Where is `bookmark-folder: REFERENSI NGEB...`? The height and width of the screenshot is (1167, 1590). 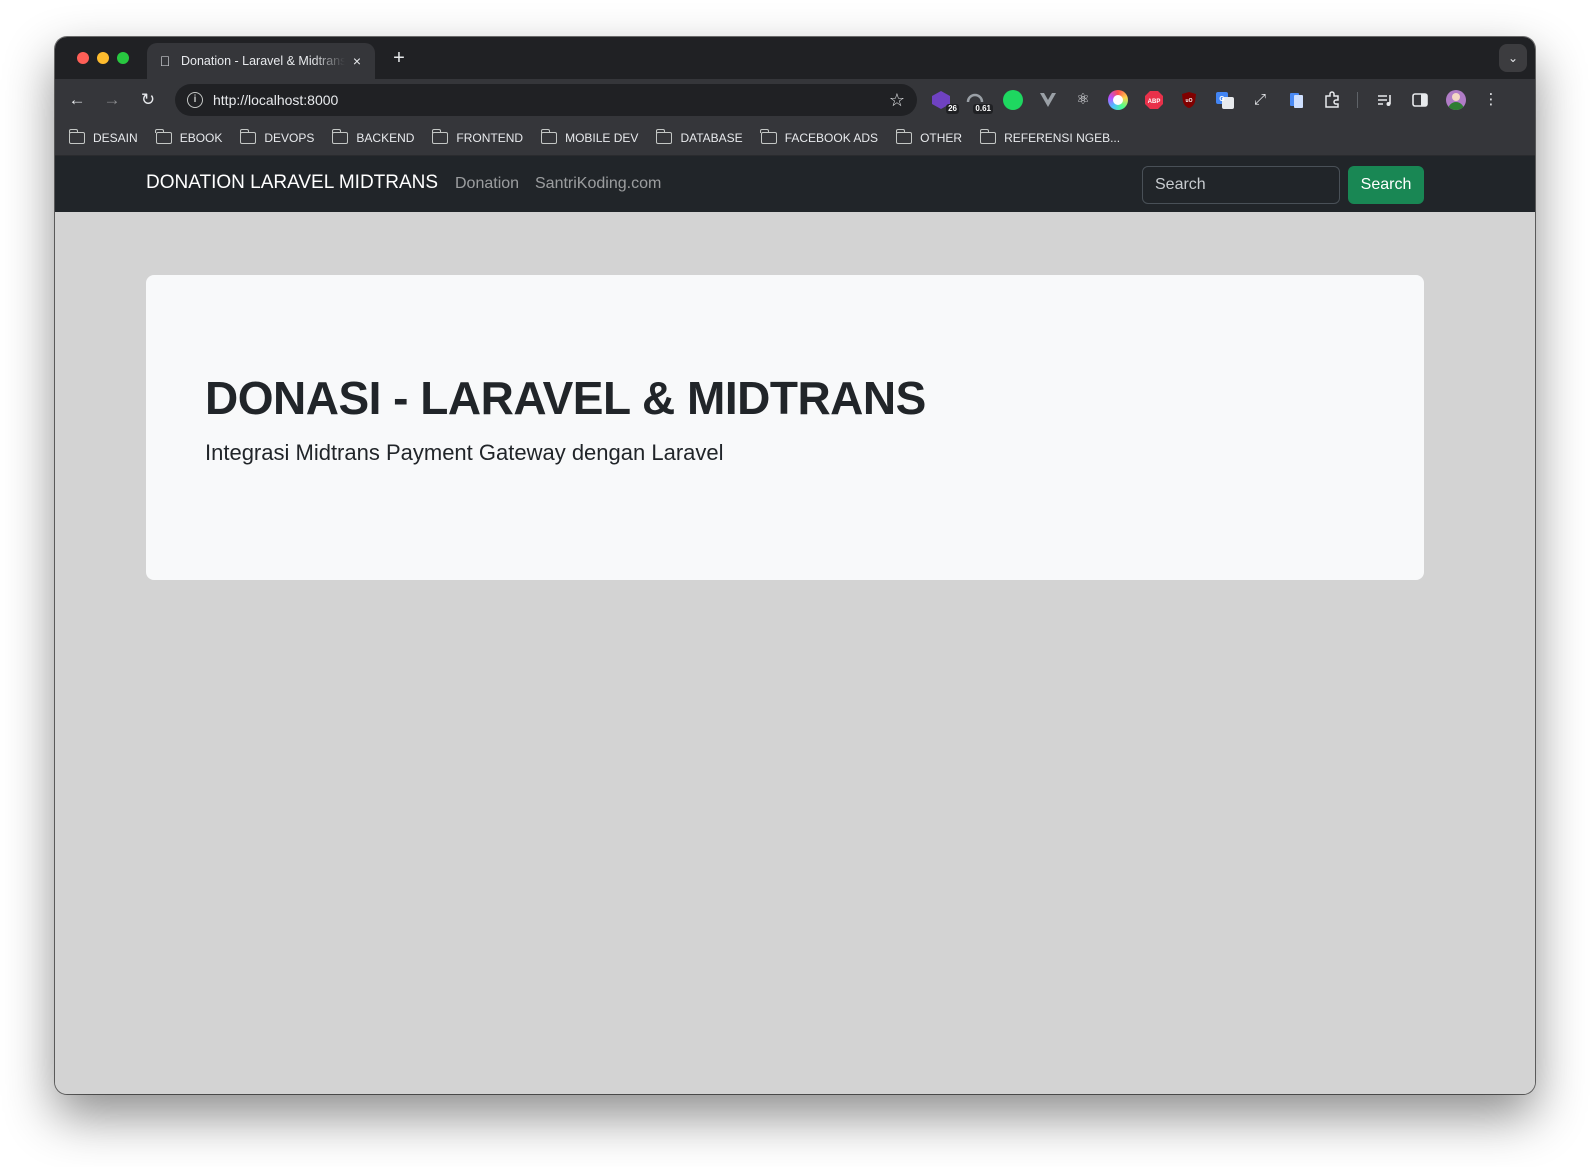
bookmark-folder: REFERENSI NGEB... is located at coordinates (1050, 137).